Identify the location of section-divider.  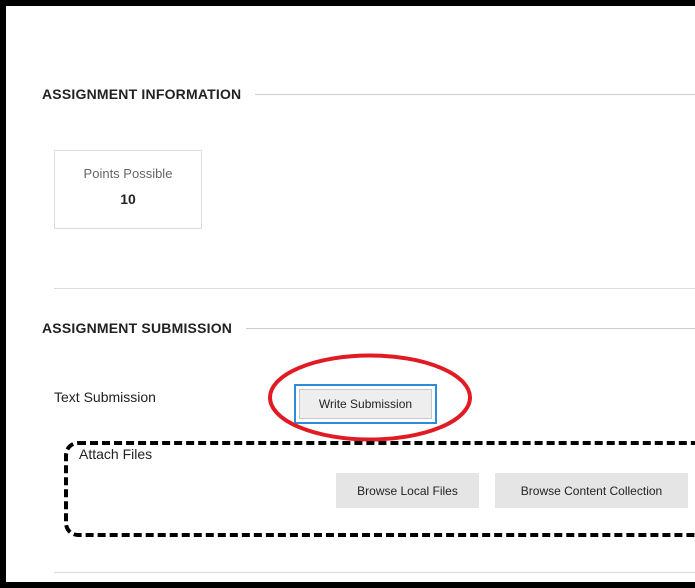
(374, 288).